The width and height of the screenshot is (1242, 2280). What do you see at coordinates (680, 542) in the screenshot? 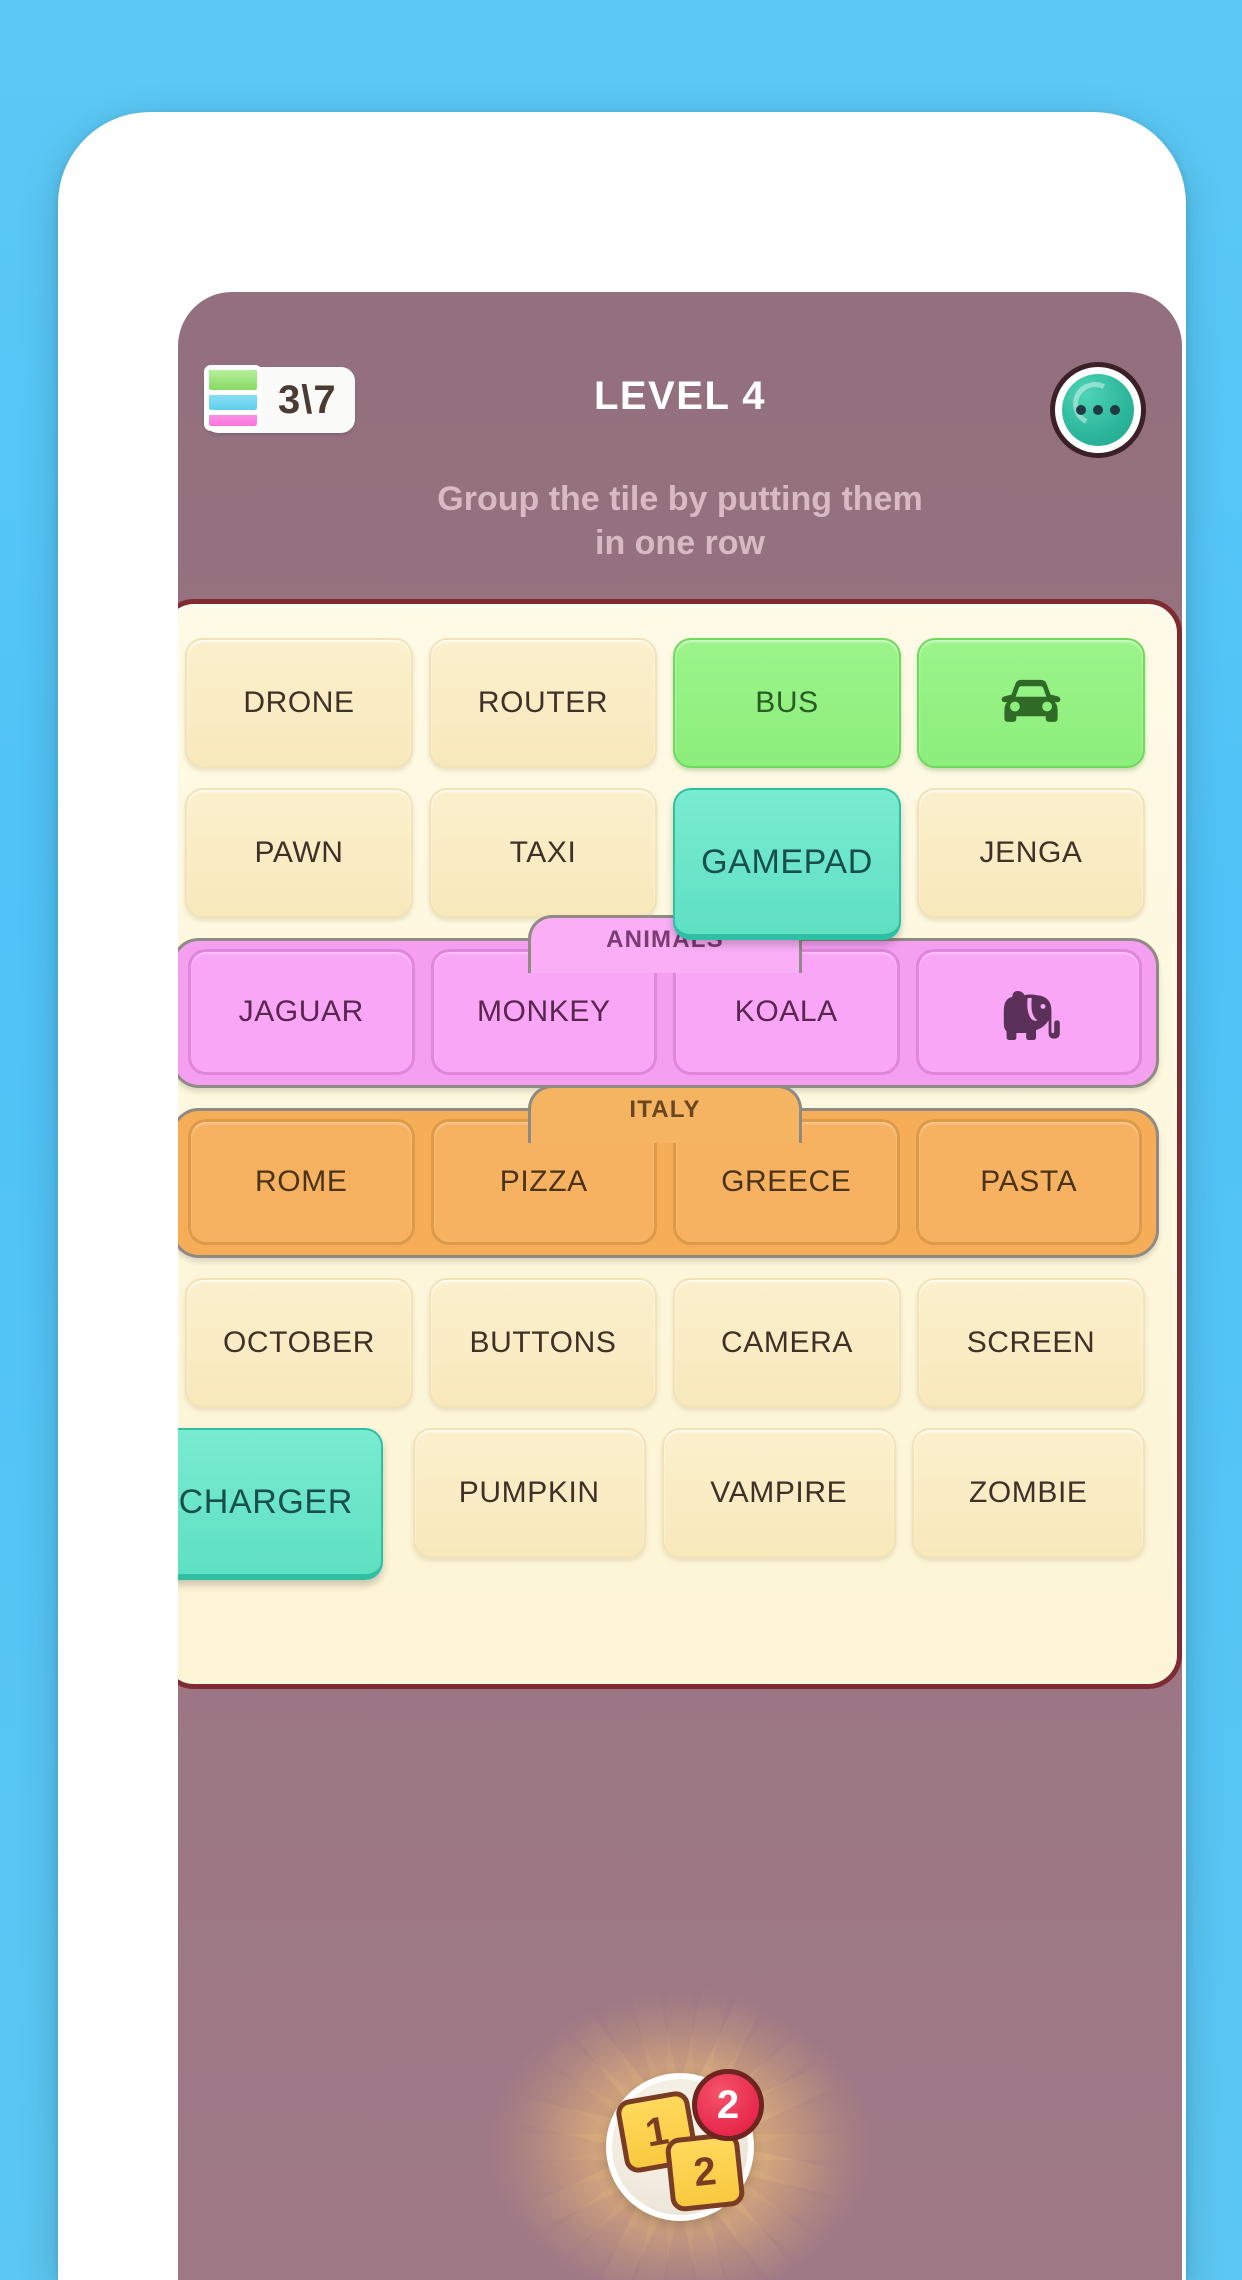
I see `instruction-line-2: in one row` at bounding box center [680, 542].